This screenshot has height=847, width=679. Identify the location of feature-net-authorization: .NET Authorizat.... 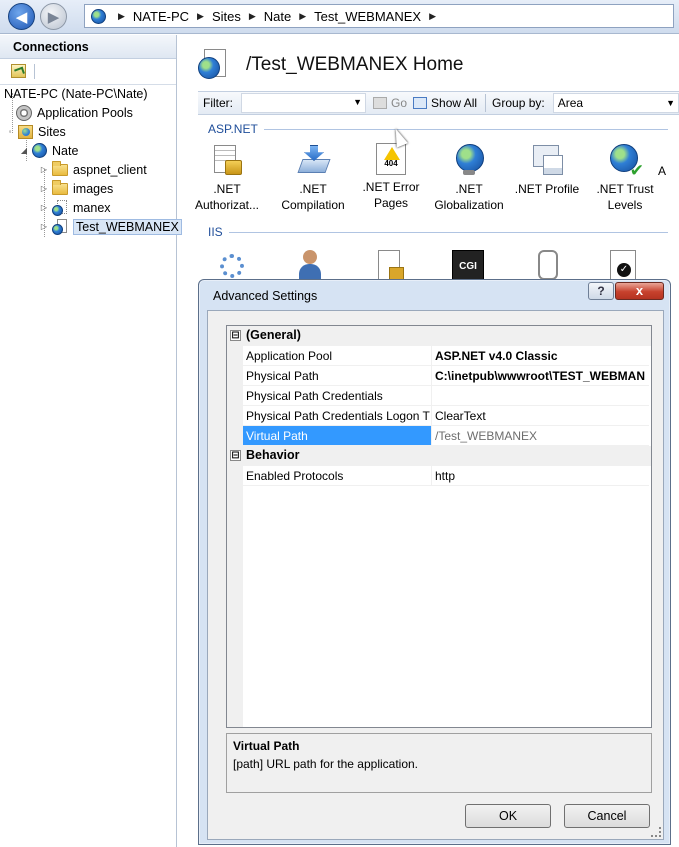
(227, 178).